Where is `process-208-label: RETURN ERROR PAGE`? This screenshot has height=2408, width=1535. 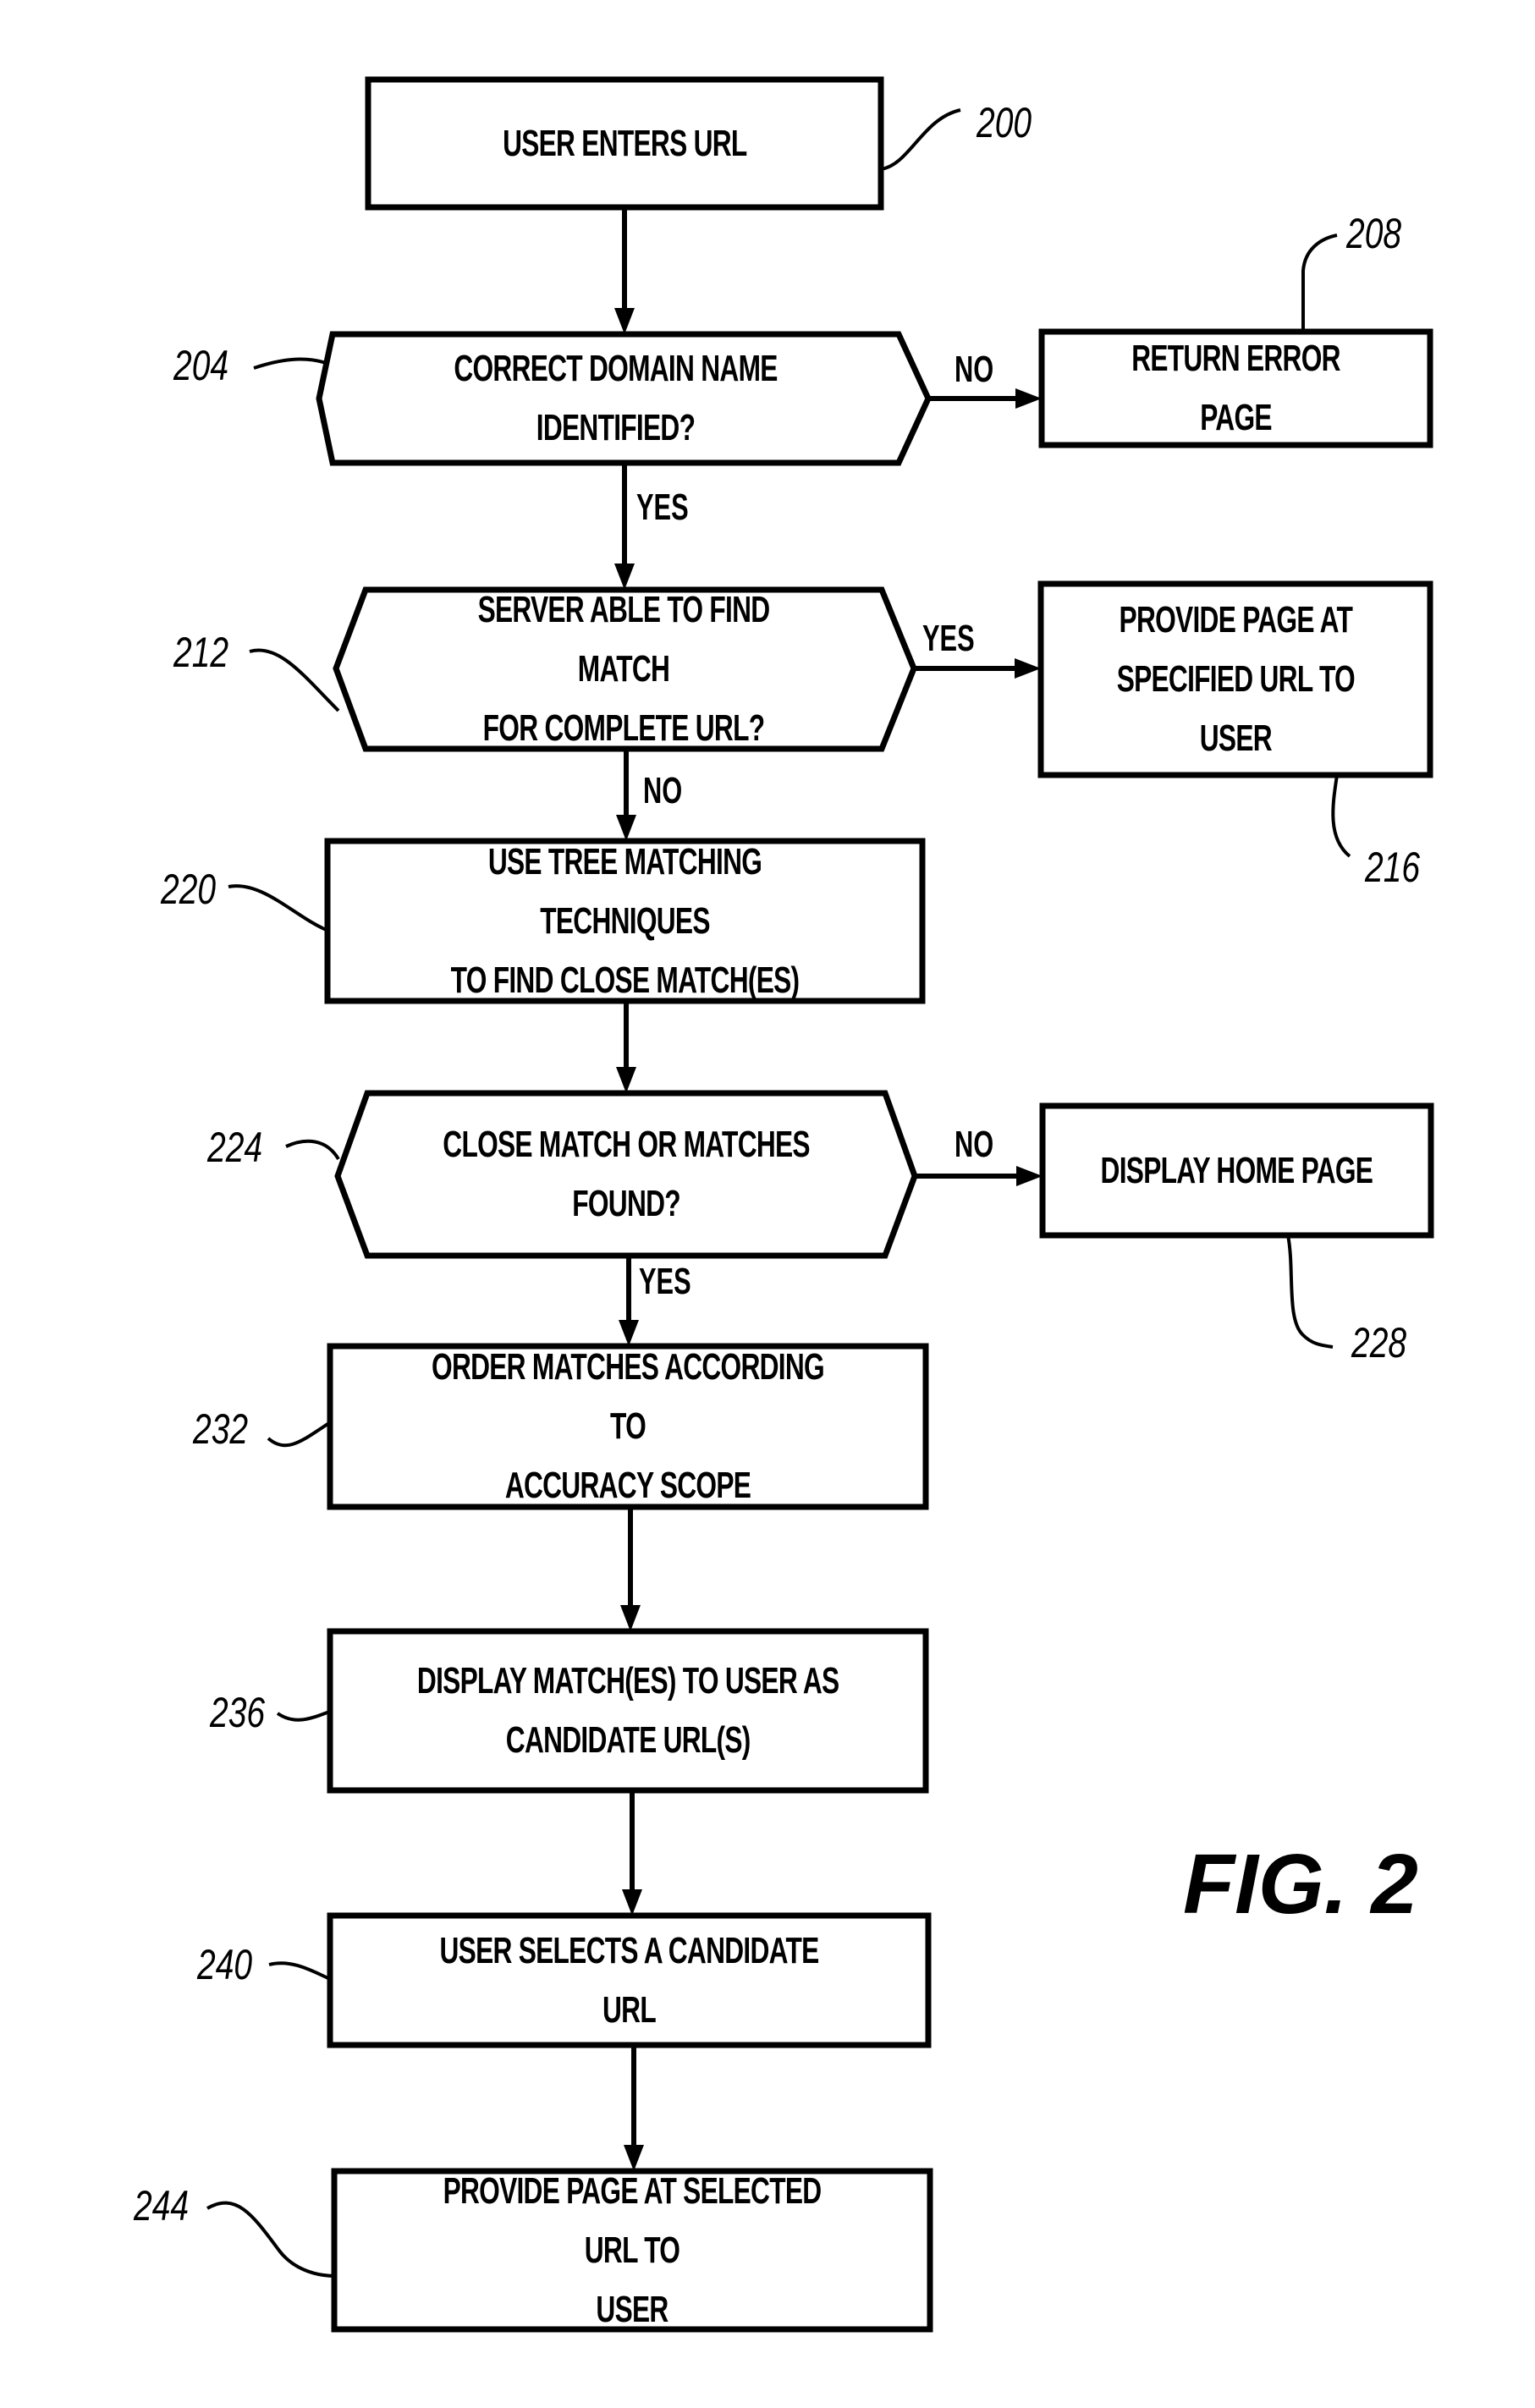
process-208-label: RETURN ERROR PAGE is located at coordinates (1235, 388).